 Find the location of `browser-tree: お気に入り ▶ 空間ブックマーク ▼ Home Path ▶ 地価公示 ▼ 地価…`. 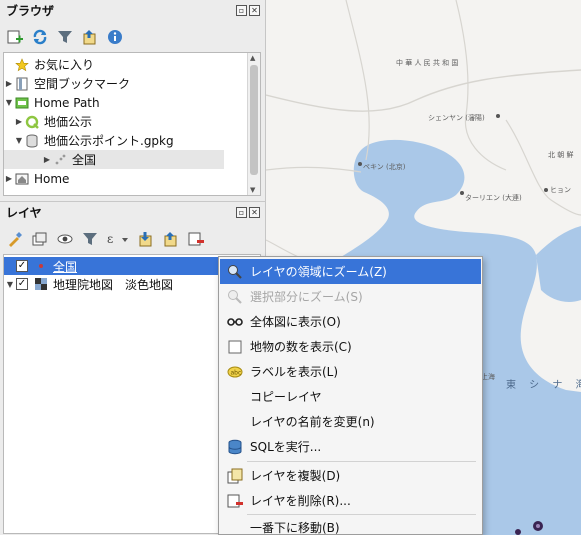

browser-tree: お気に入り ▶ 空間ブックマーク ▼ Home Path ▶ 地価公示 ▼ 地価… is located at coordinates (132, 124).